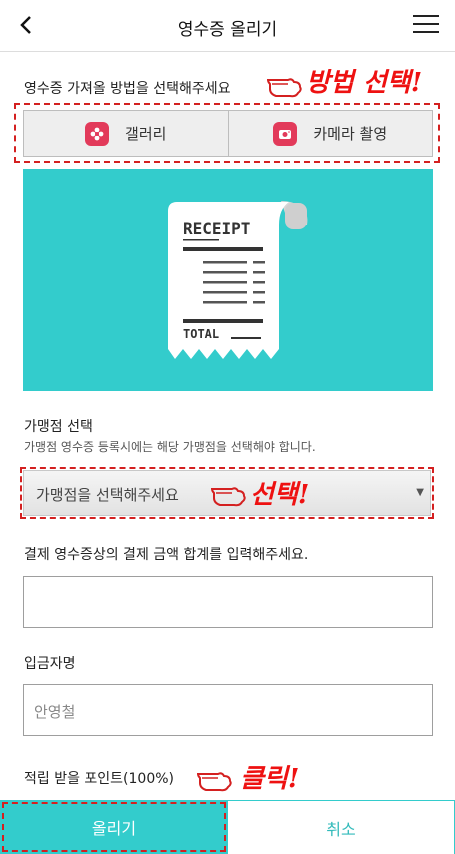  I want to click on gallery-button: 갤러리, so click(126, 133).